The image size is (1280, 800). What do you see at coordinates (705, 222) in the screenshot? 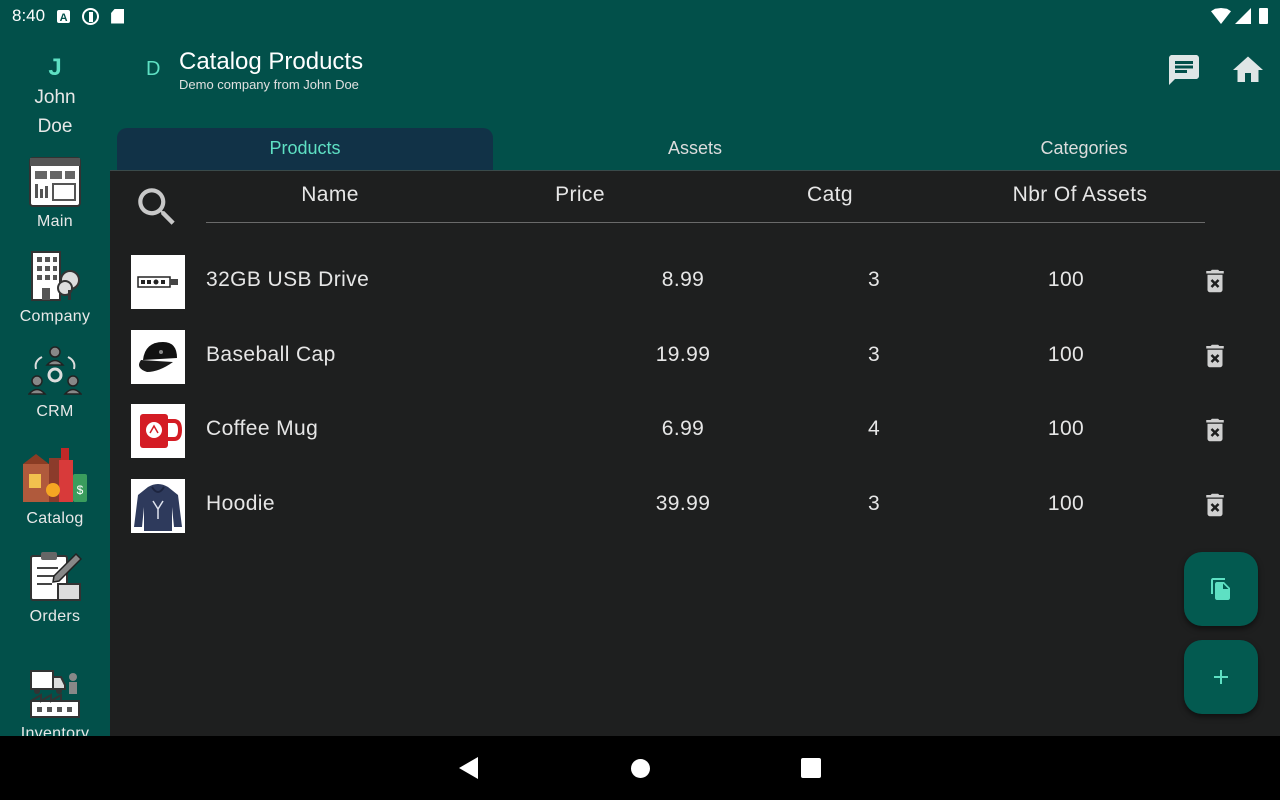
I see `header-divider` at bounding box center [705, 222].